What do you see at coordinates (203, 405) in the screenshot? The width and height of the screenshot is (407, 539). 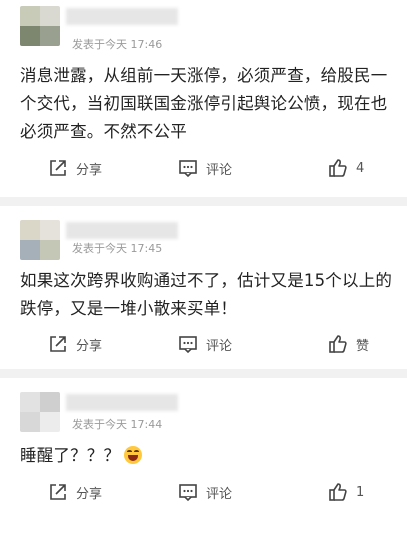 I see `comment-header: 发表于今天 17:44` at bounding box center [203, 405].